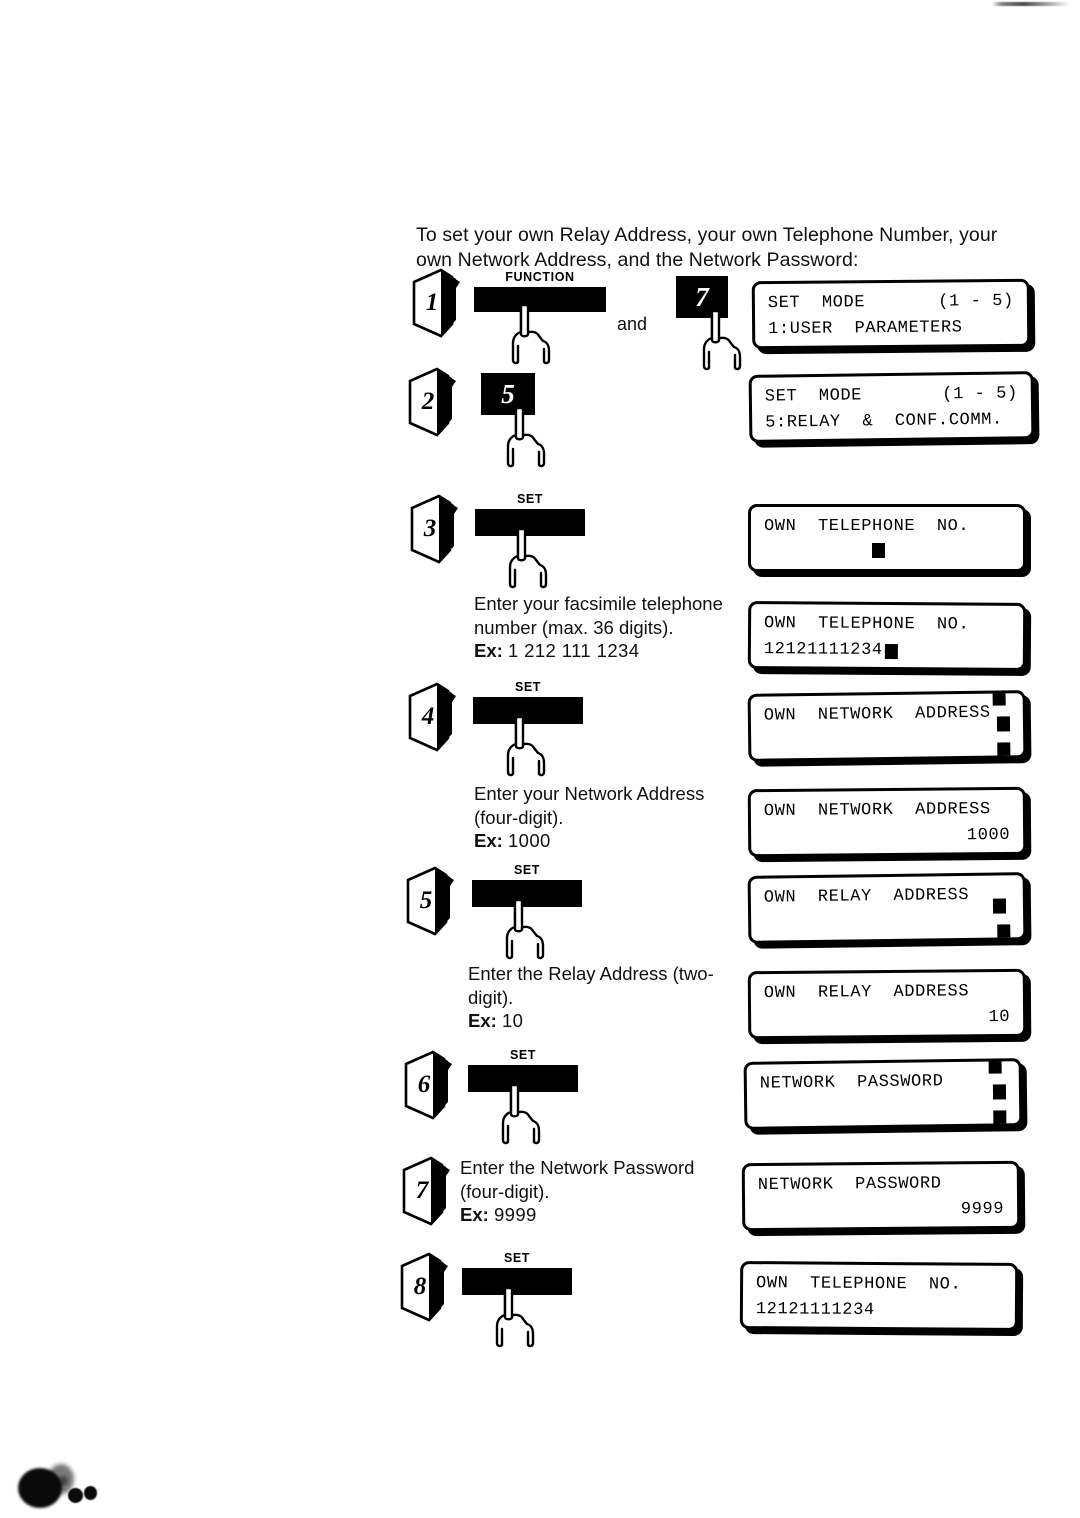 The height and width of the screenshot is (1518, 1080). I want to click on lcd-line2-left: 1:USER PARAMETERS, so click(865, 329).